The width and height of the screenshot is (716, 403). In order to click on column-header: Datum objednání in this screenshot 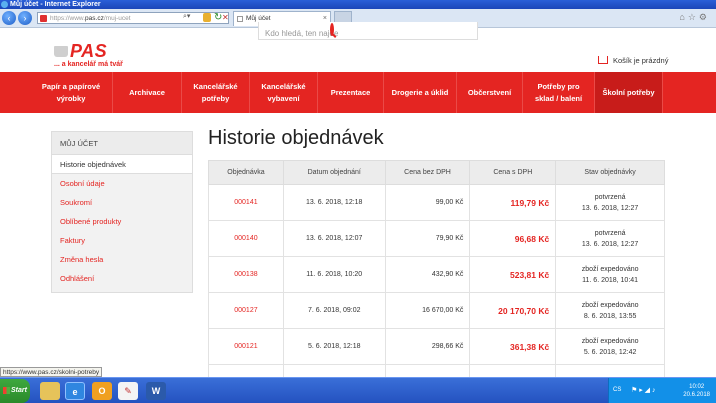, I will do `click(334, 172)`.